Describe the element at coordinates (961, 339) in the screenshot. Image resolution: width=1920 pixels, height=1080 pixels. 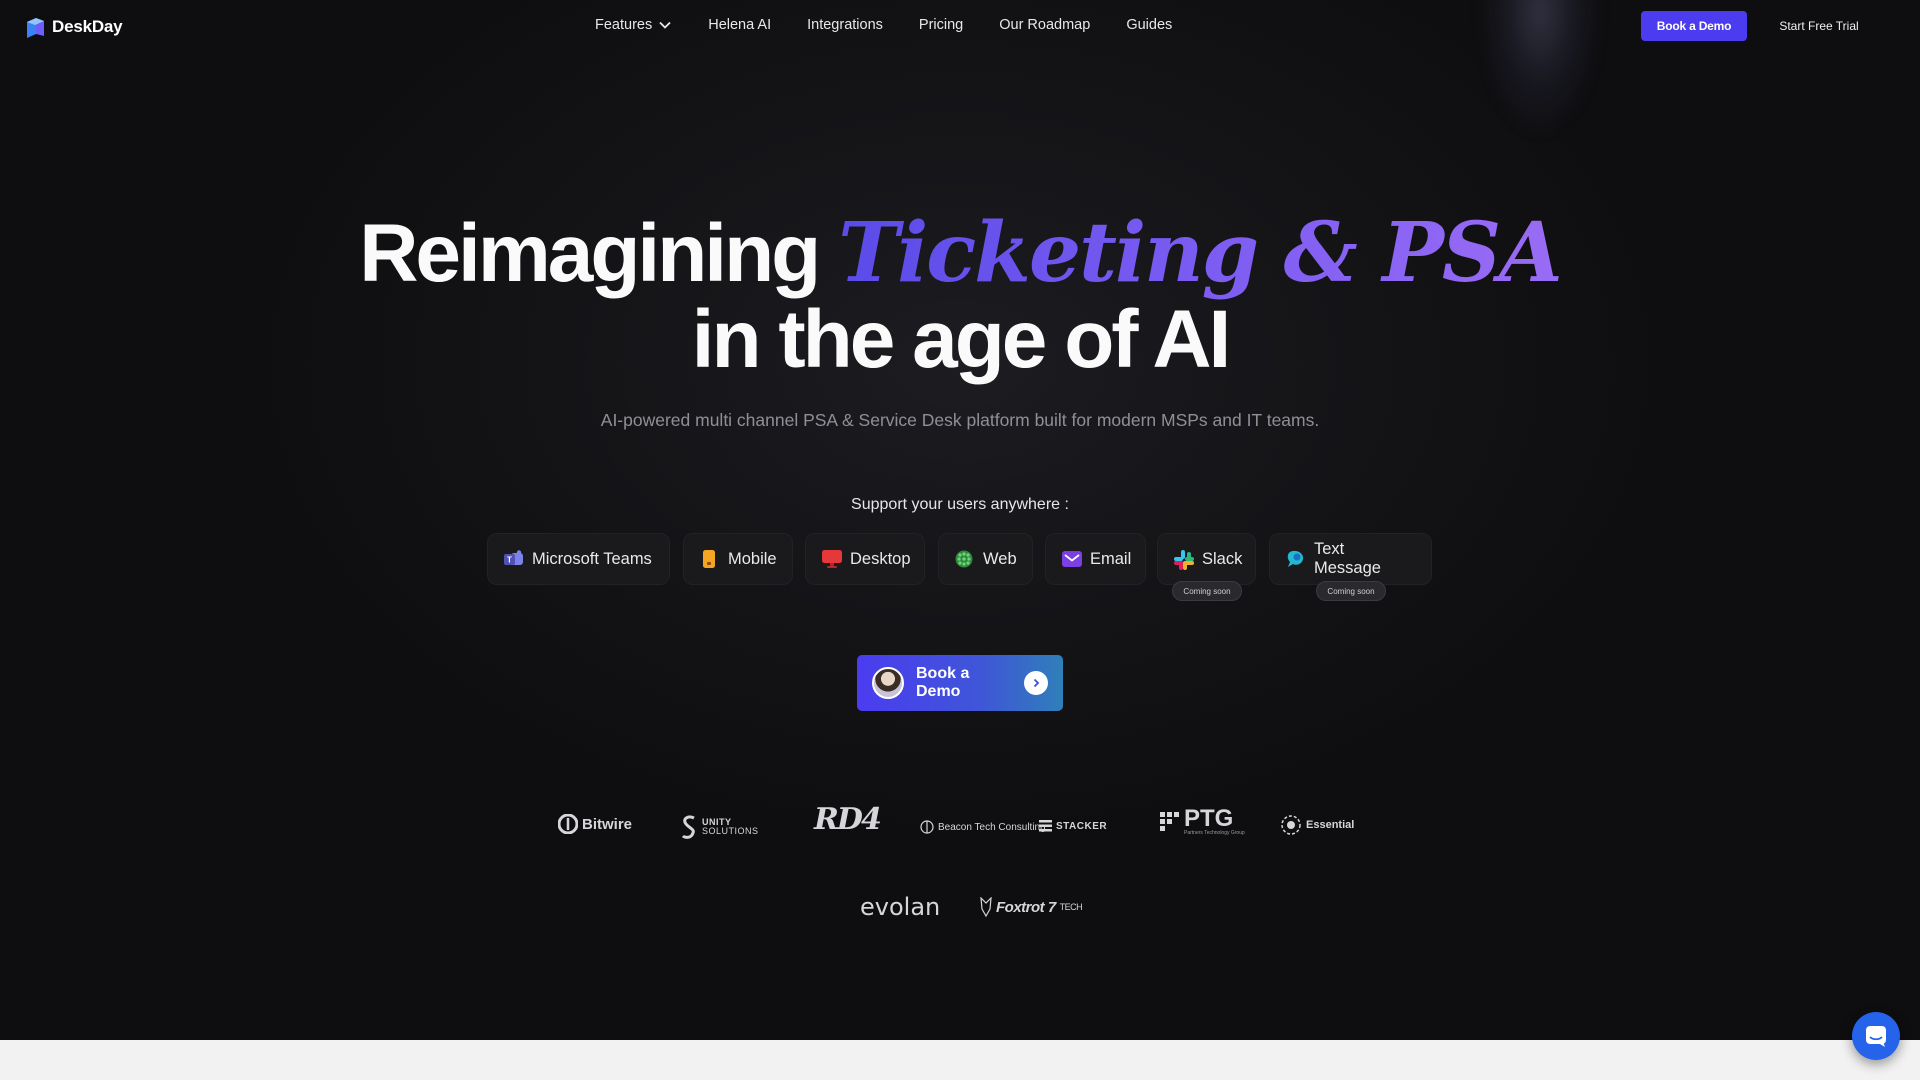
I see `headline-line-2: in the age of AI` at that location.